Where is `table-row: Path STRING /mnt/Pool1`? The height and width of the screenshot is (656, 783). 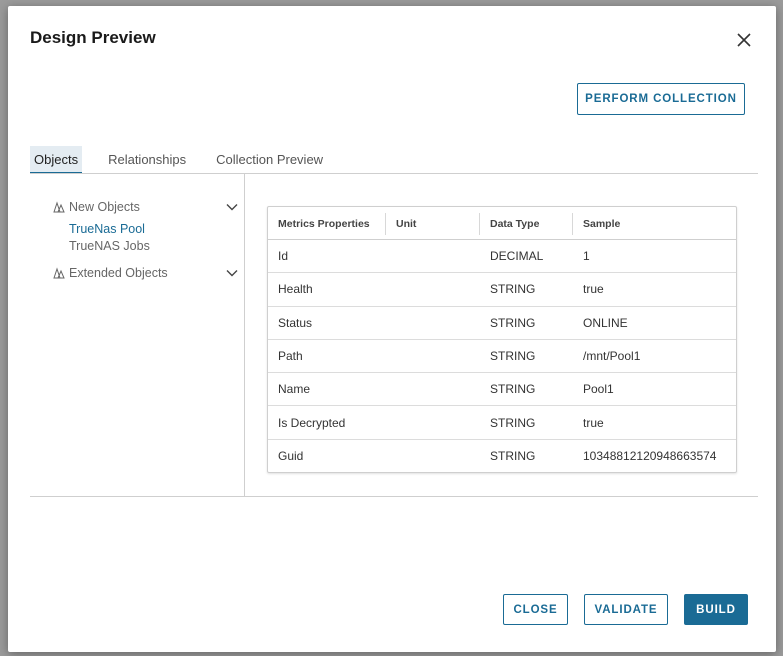
table-row: Path STRING /mnt/Pool1 is located at coordinates (502, 357).